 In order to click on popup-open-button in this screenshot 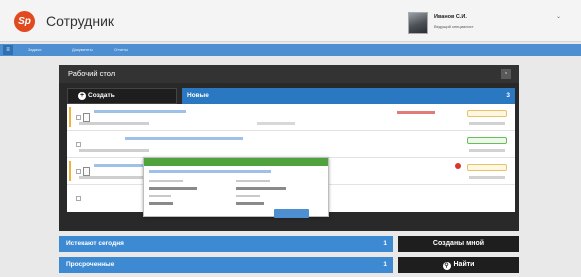, I will do `click(291, 213)`.